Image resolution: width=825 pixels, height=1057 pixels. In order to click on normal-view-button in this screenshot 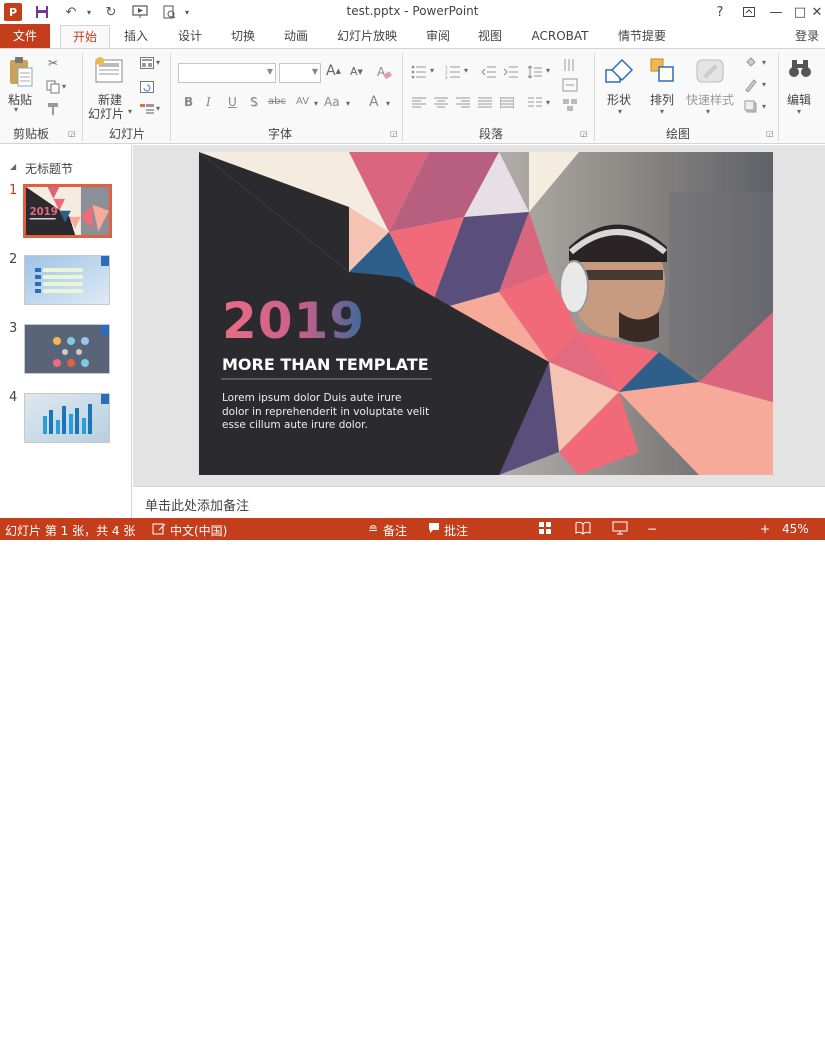, I will do `click(506, 1047)`.